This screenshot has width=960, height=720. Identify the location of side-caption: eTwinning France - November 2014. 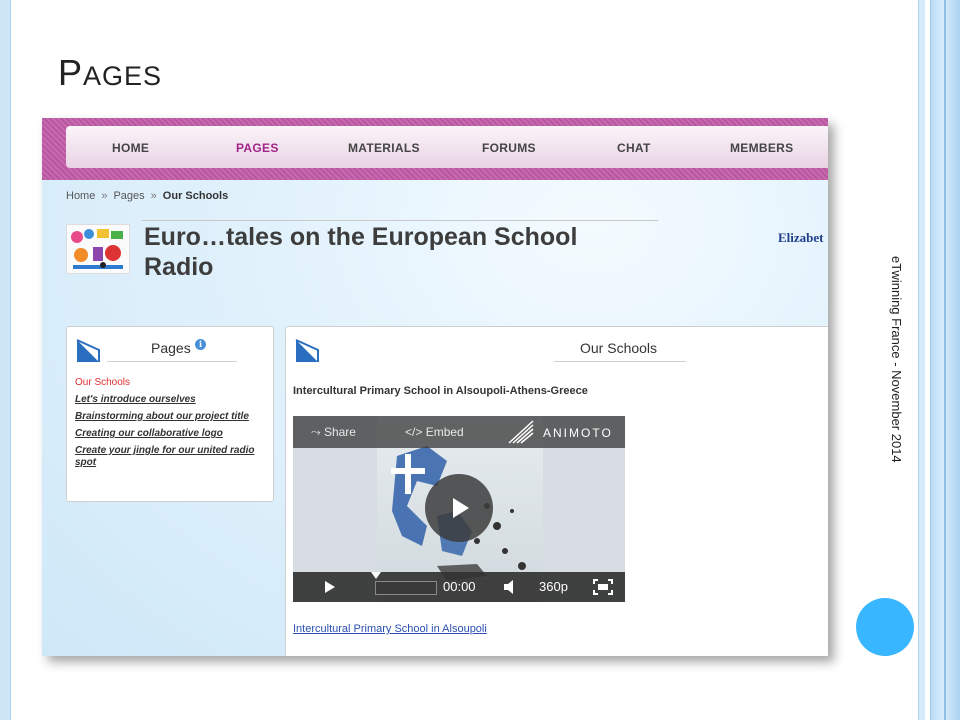
(894, 386).